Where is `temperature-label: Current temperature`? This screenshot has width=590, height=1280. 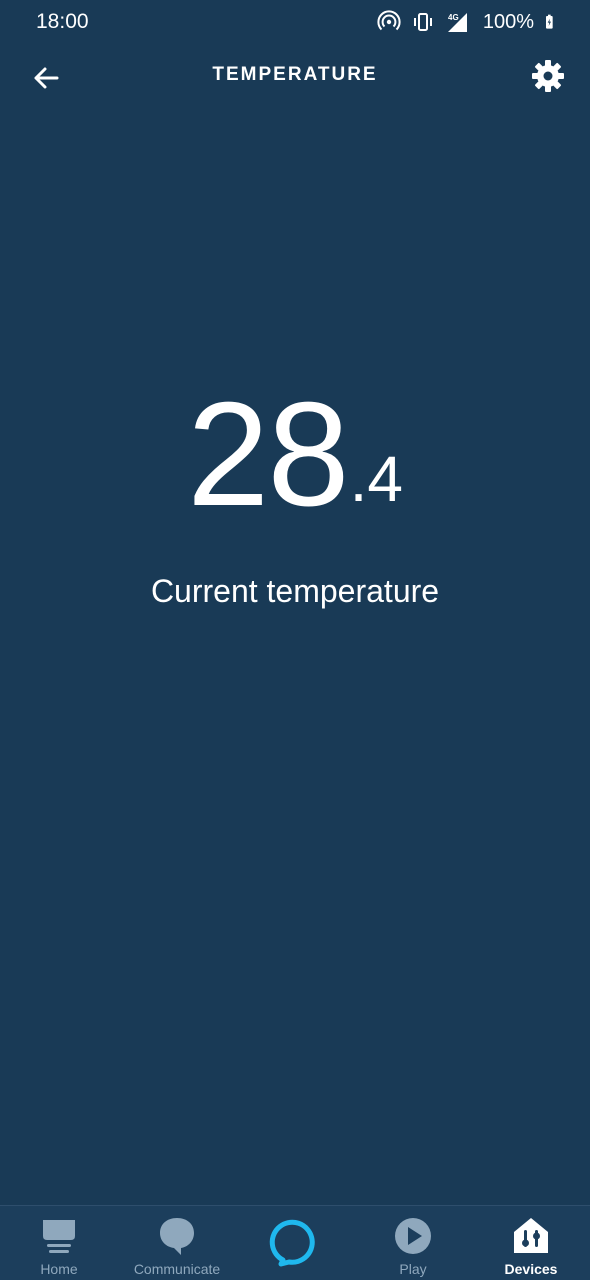 temperature-label: Current temperature is located at coordinates (295, 591).